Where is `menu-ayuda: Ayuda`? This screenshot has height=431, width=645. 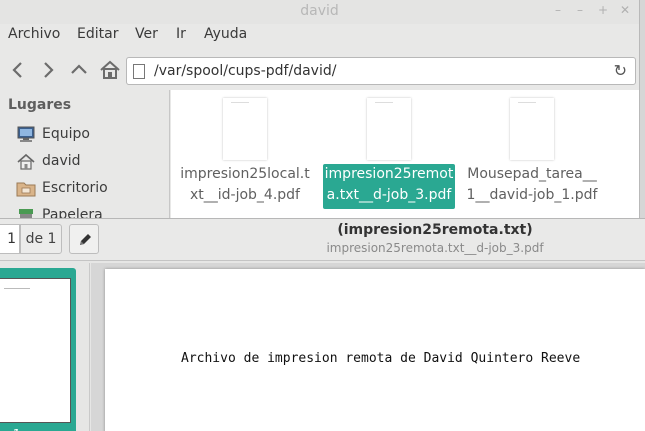
menu-ayuda: Ayuda is located at coordinates (225, 34).